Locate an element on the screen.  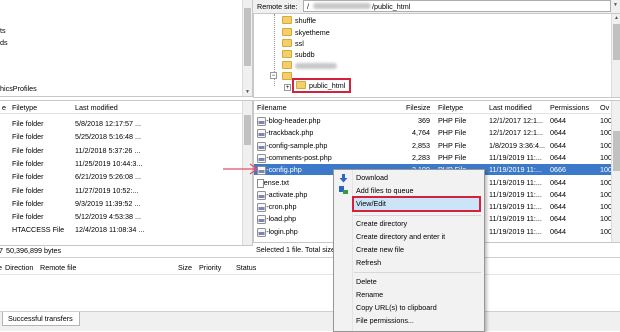
cell-filename: wp-comments-post.php is located at coordinates (294, 157).